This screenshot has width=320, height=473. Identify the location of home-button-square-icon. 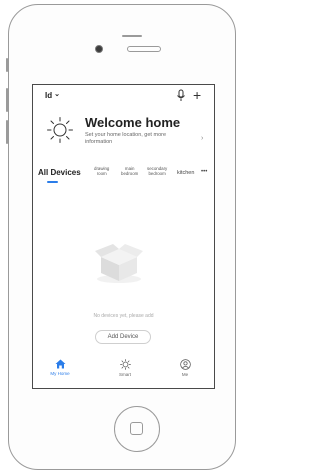
(136, 428).